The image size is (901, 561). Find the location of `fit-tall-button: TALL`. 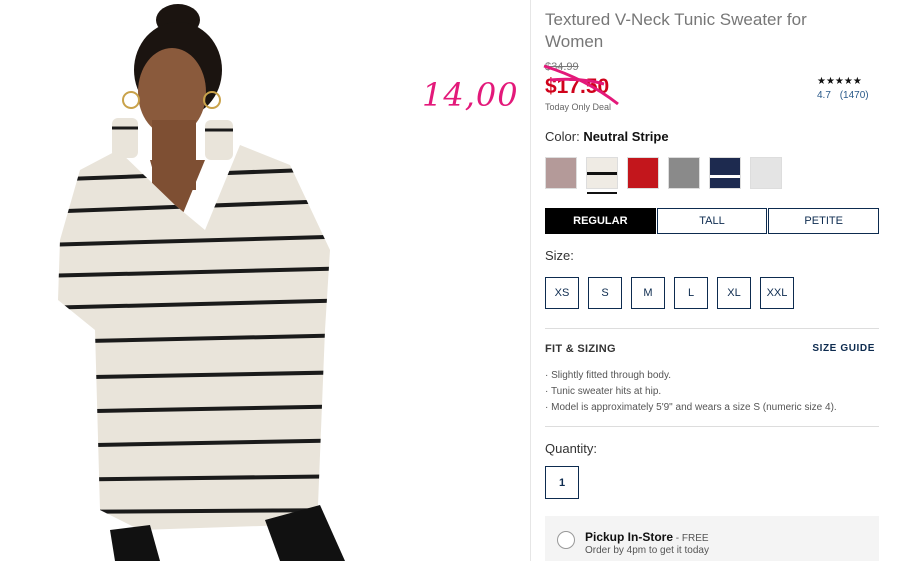

fit-tall-button: TALL is located at coordinates (712, 221).